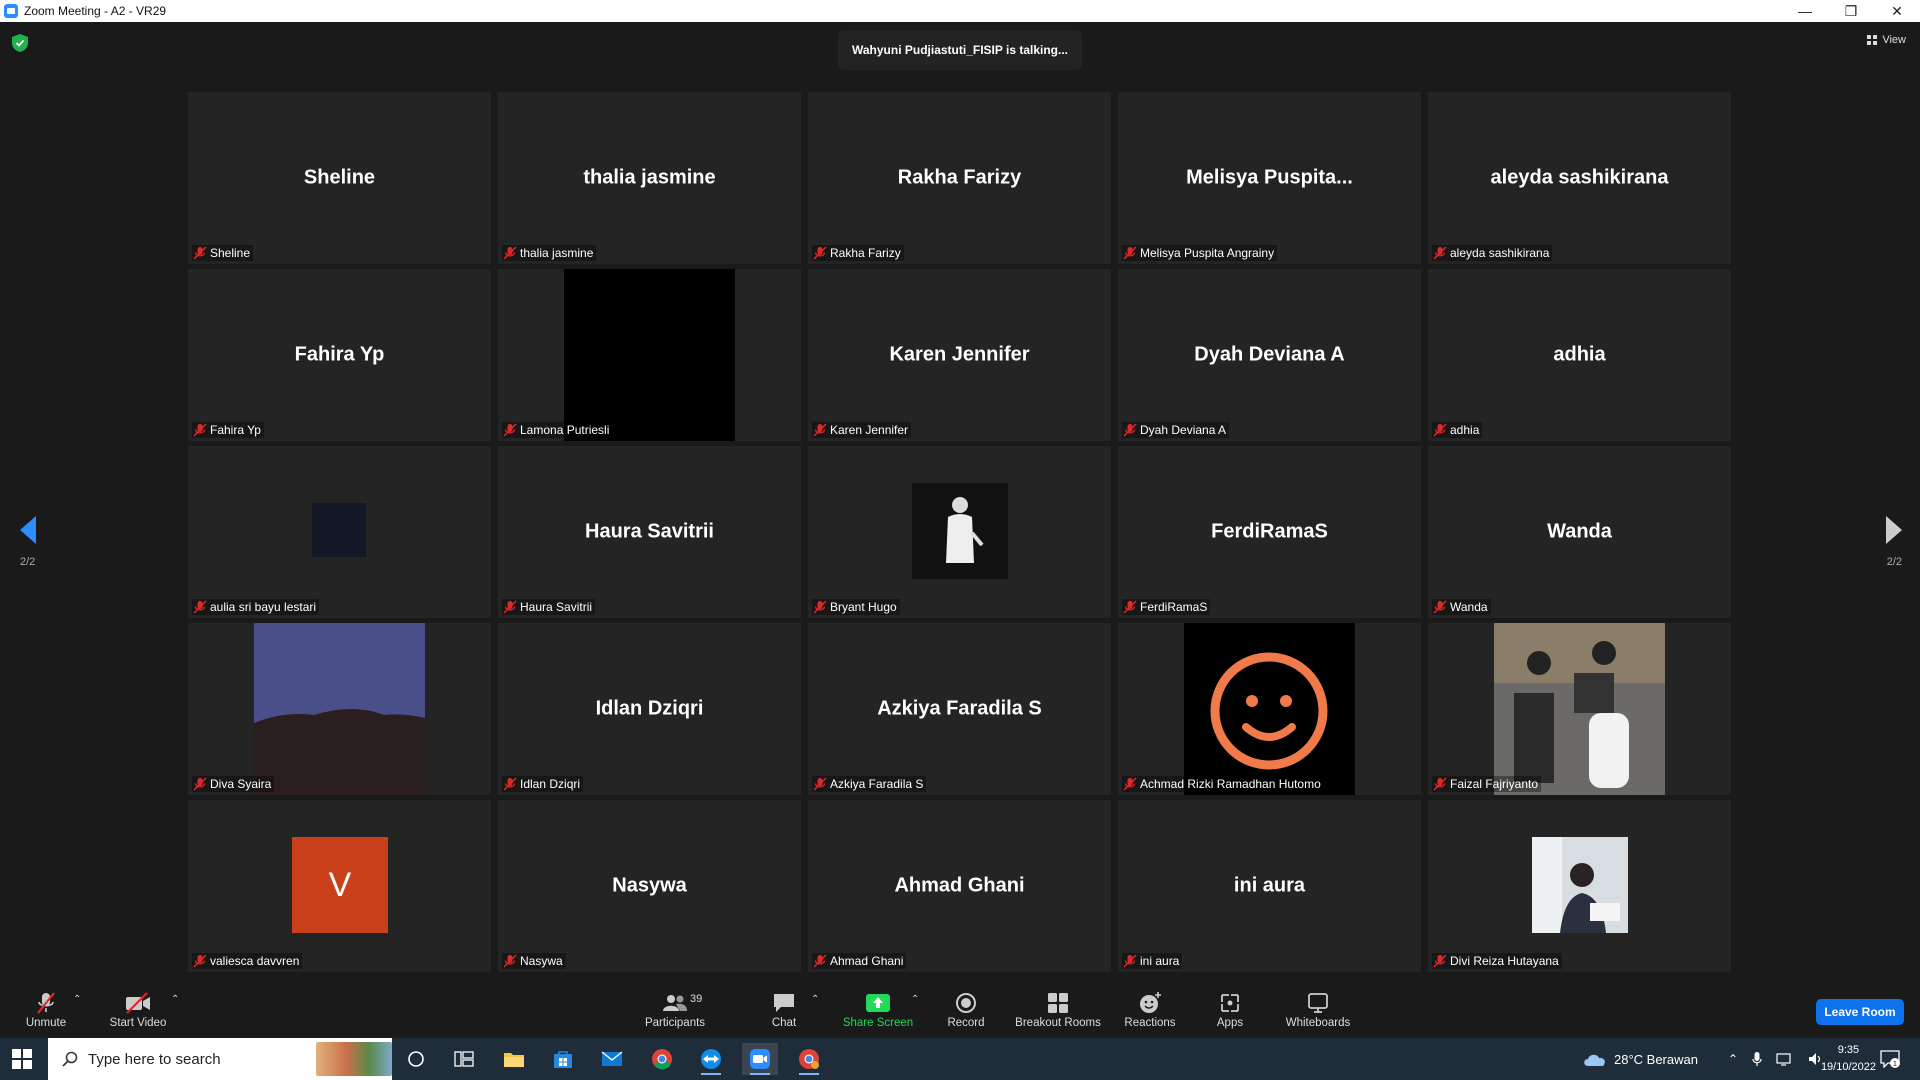  Describe the element at coordinates (339, 709) in the screenshot. I see `participant-tile: Diva Syaira` at that location.